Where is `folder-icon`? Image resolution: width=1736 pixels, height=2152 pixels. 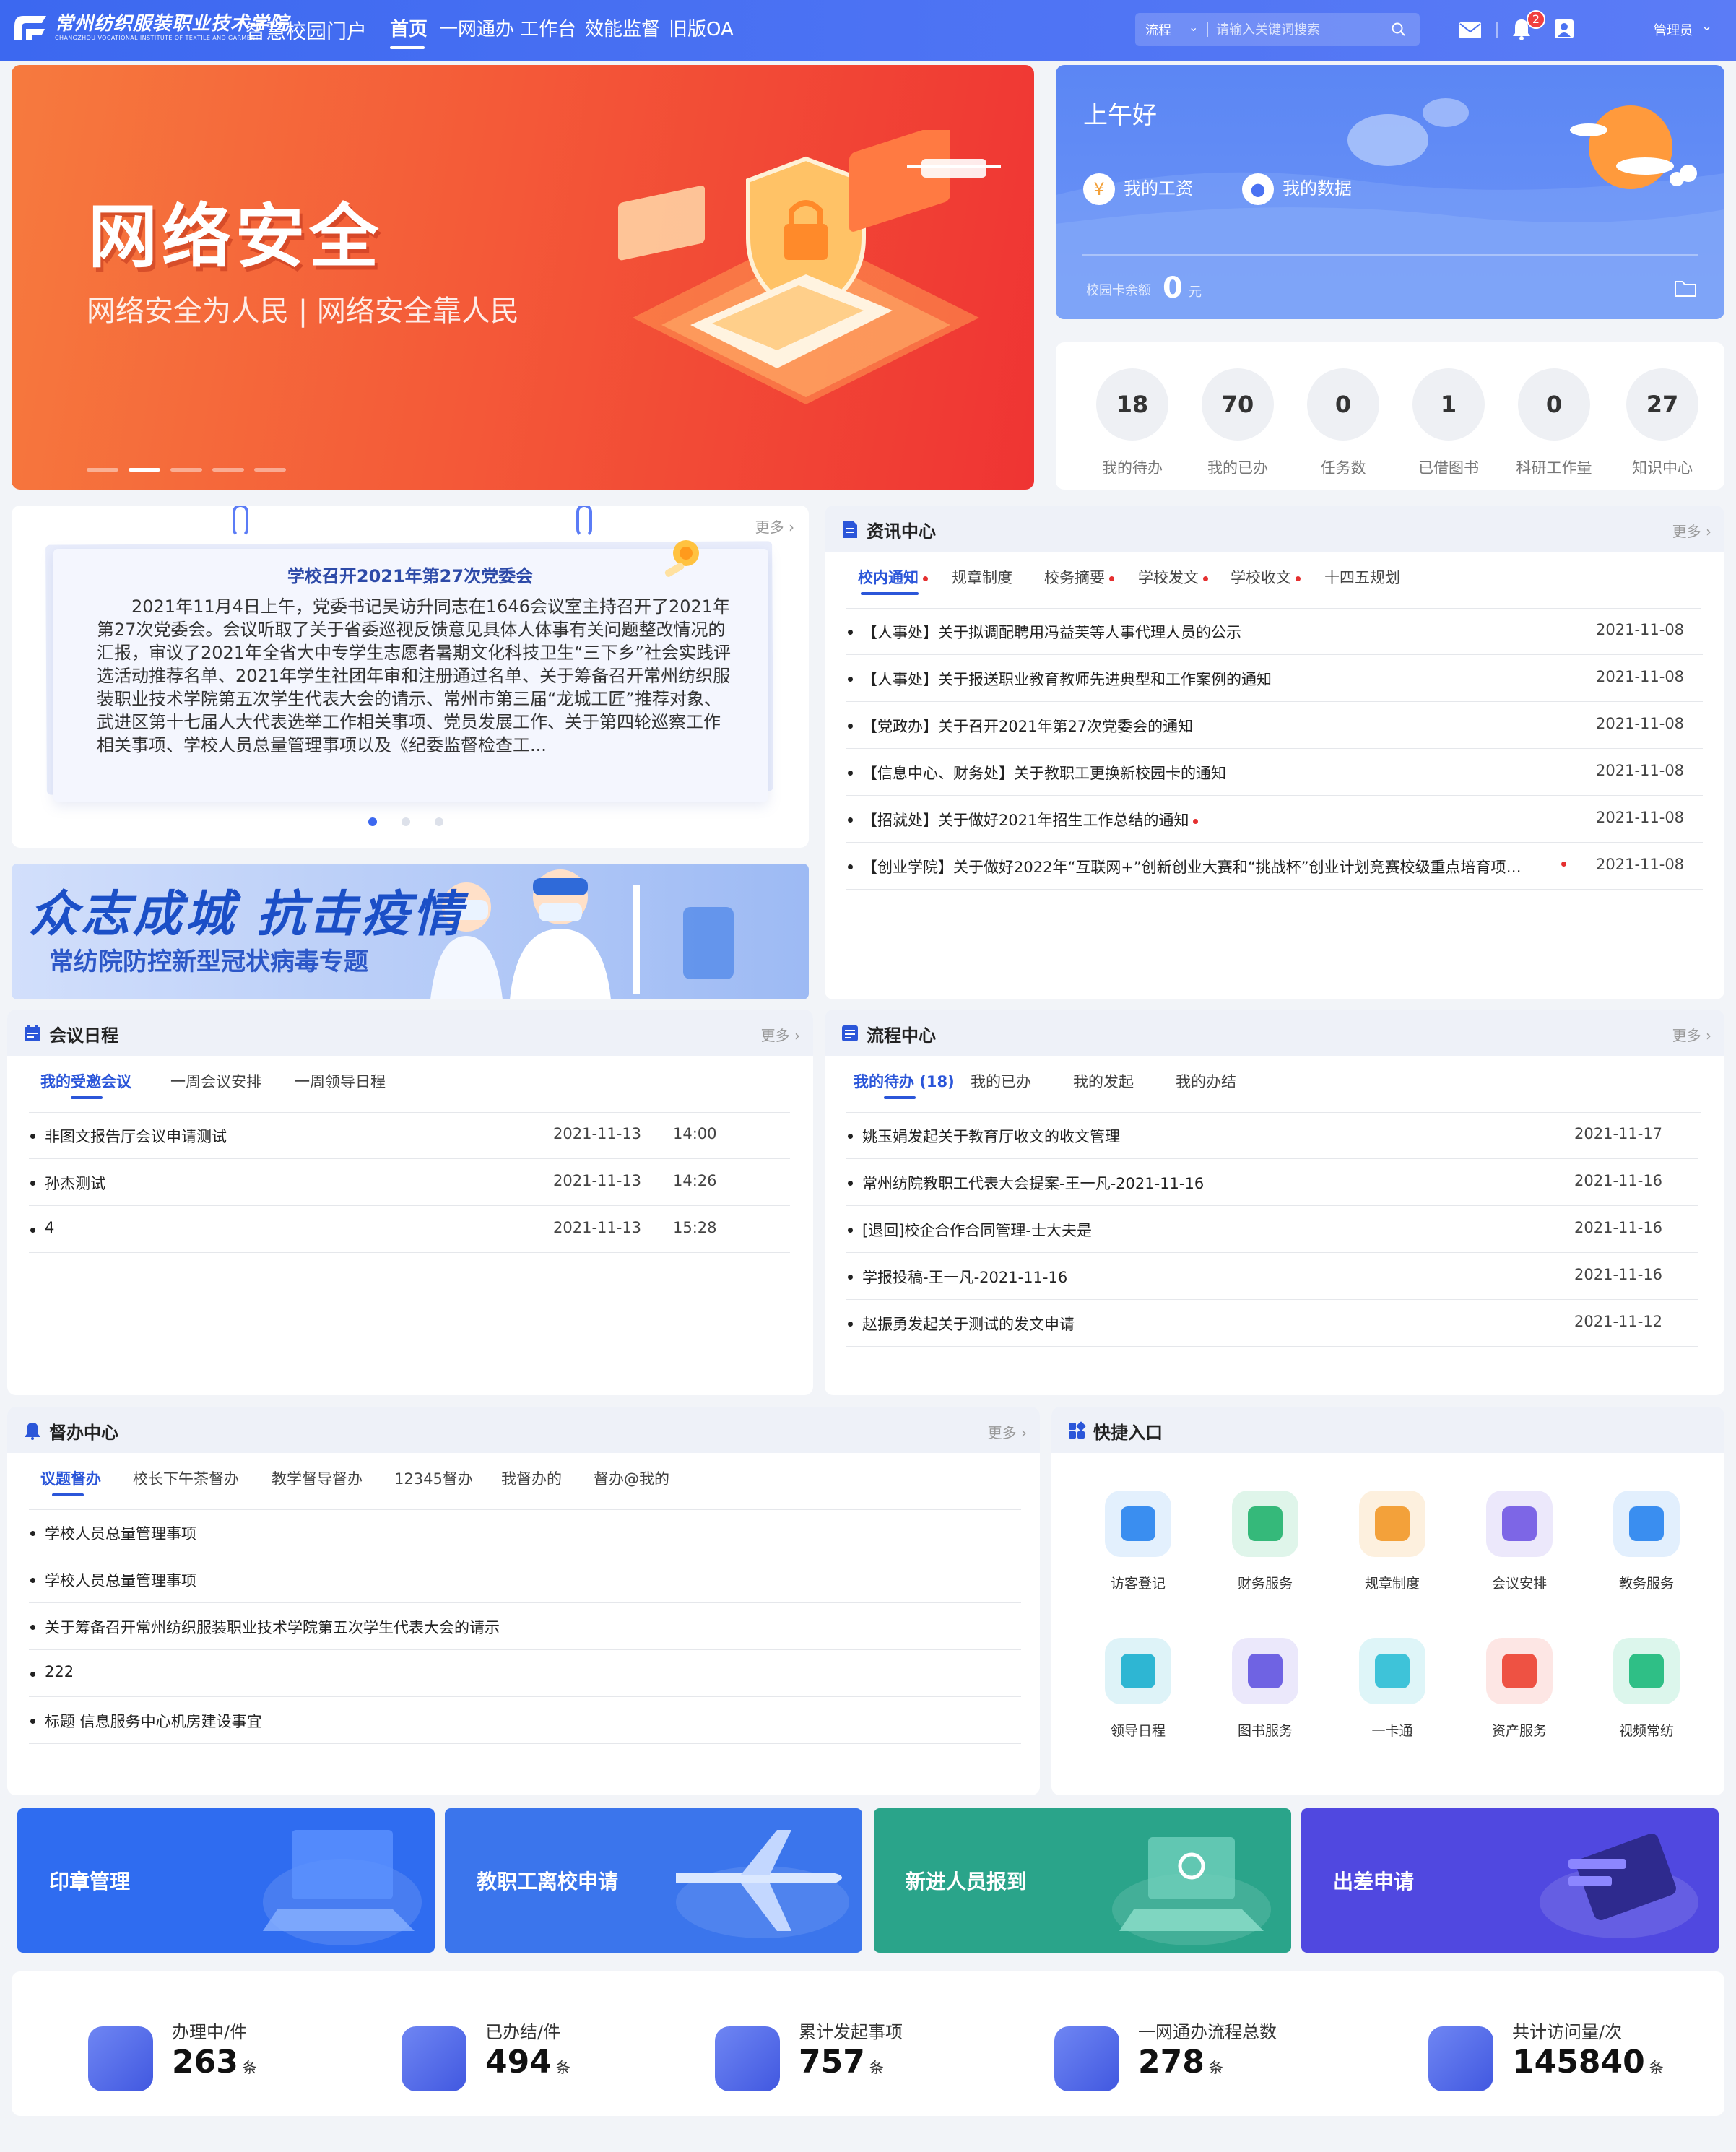
folder-icon is located at coordinates (1685, 288).